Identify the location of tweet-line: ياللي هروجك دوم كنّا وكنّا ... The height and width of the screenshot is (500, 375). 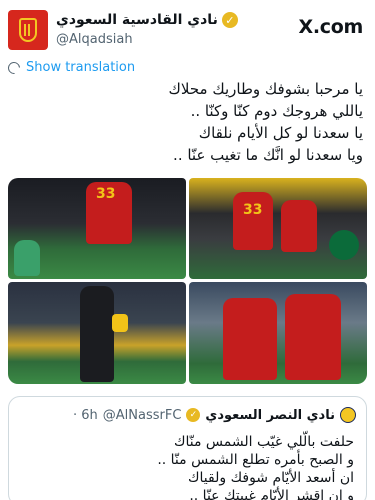
(276, 111).